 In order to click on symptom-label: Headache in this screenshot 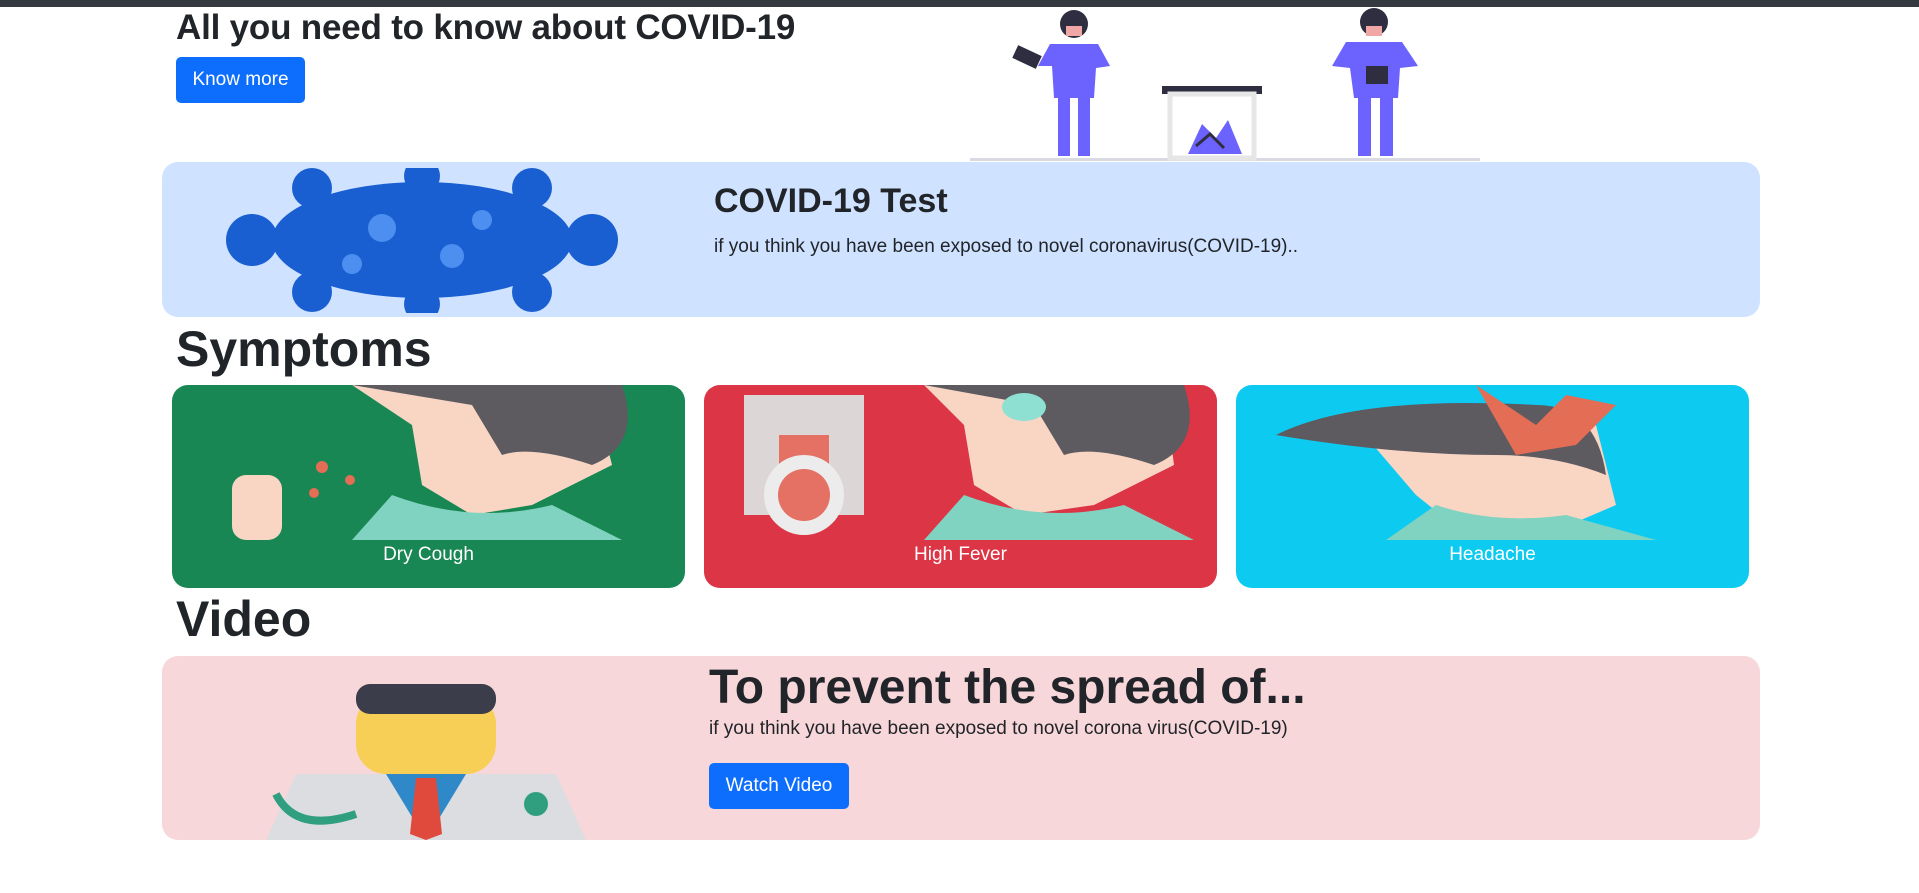, I will do `click(1492, 554)`.